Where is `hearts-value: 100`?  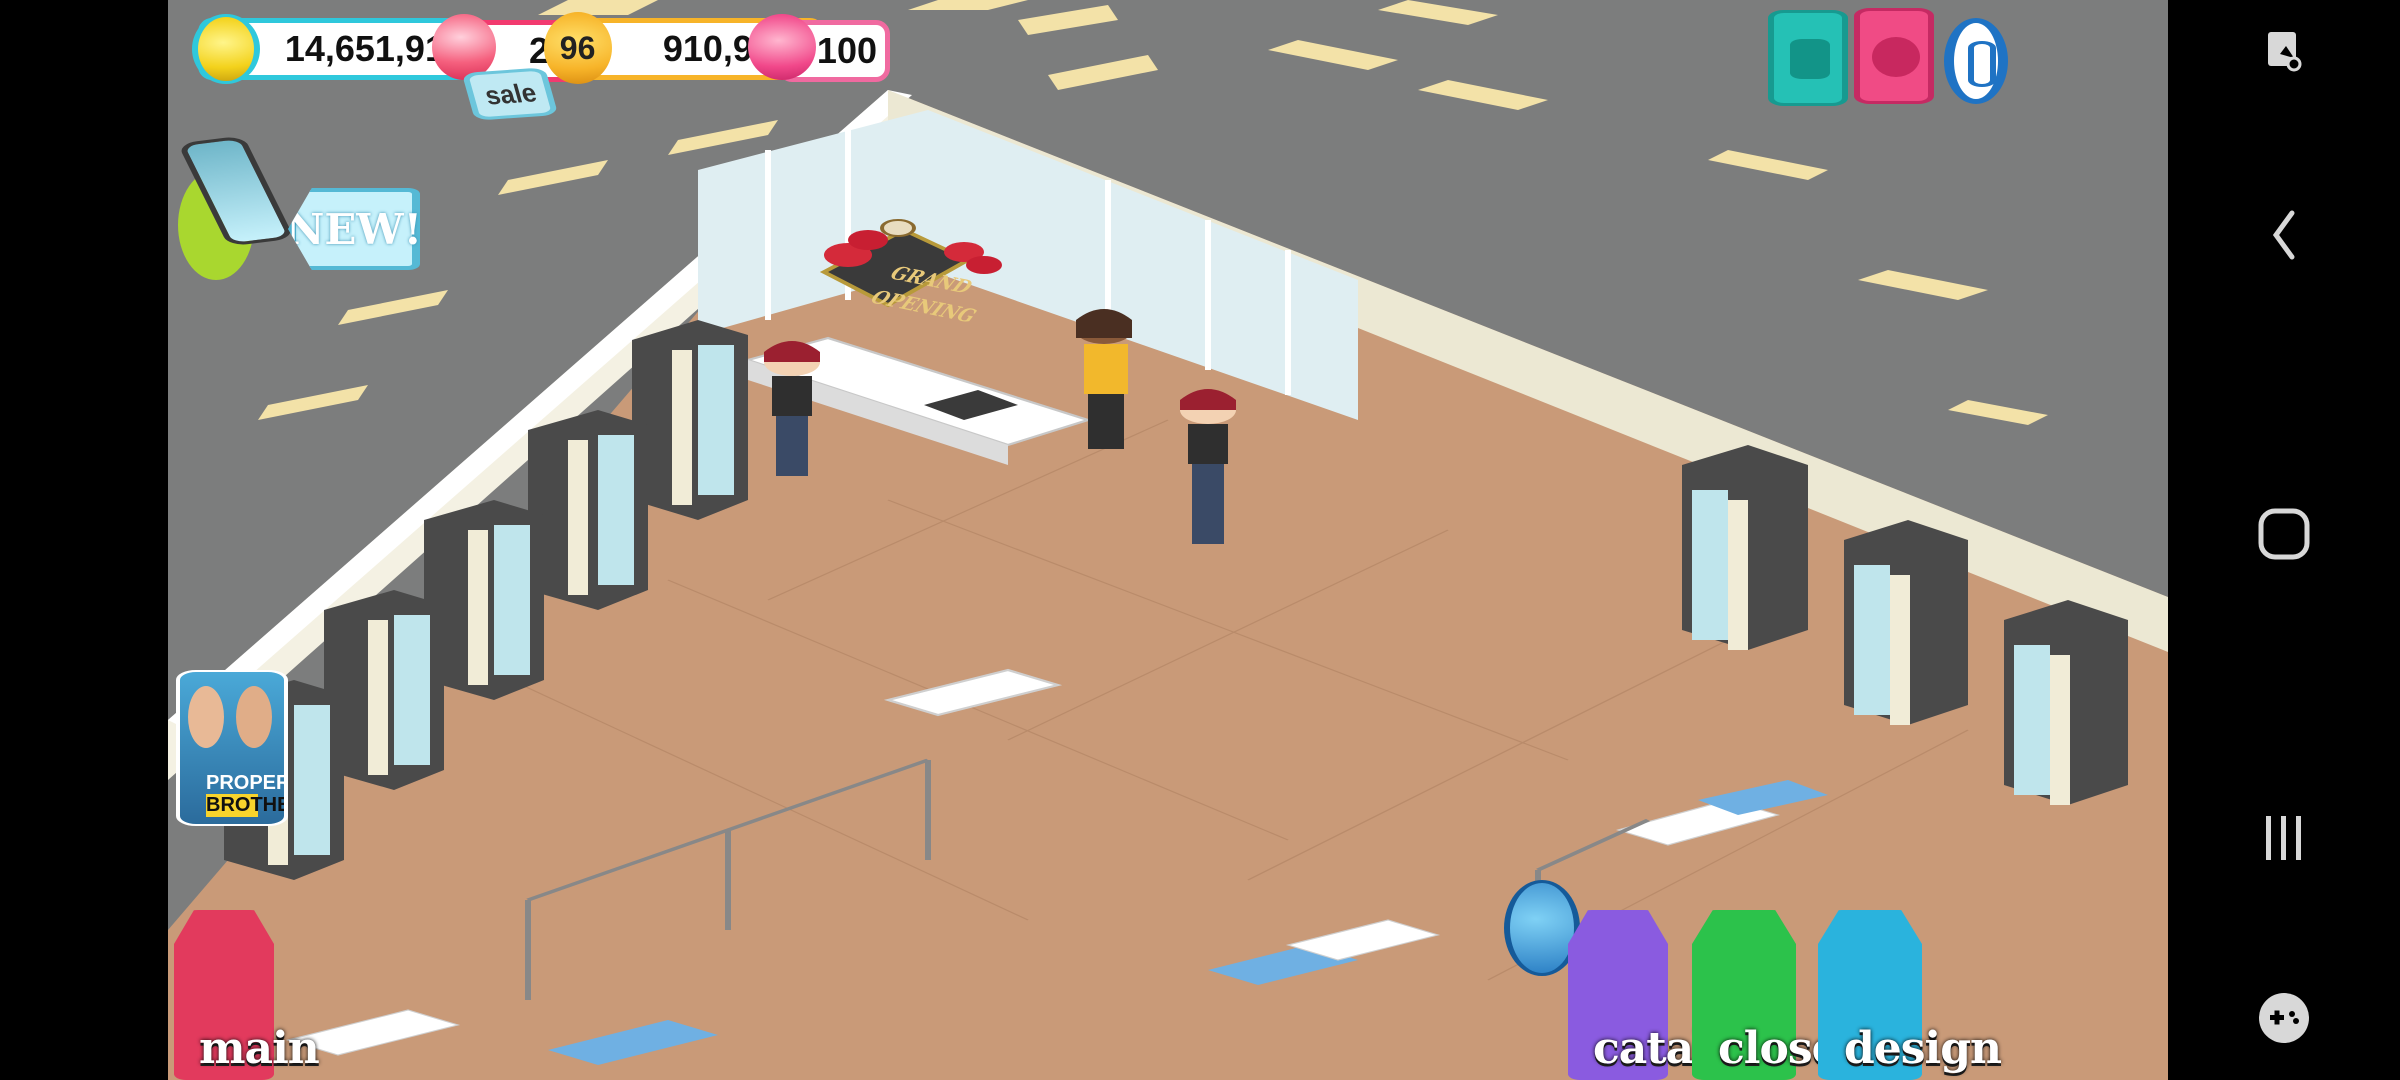
hearts-value: 100 is located at coordinates (846, 50).